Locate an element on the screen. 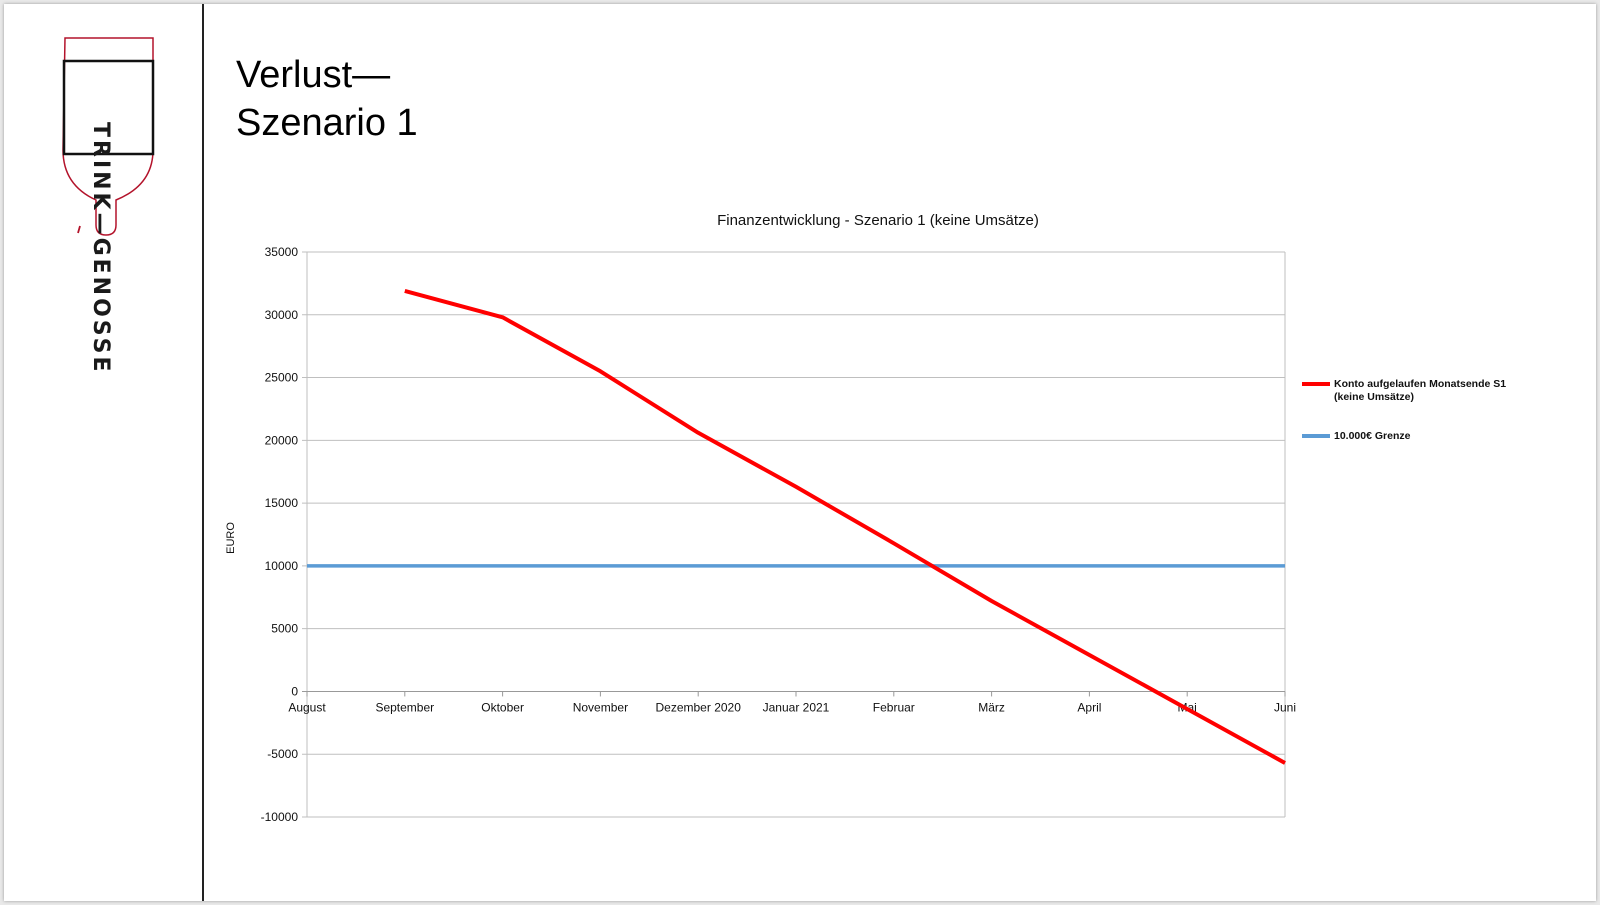 This screenshot has width=1600, height=905. x-tick-label: August is located at coordinates (307, 707).